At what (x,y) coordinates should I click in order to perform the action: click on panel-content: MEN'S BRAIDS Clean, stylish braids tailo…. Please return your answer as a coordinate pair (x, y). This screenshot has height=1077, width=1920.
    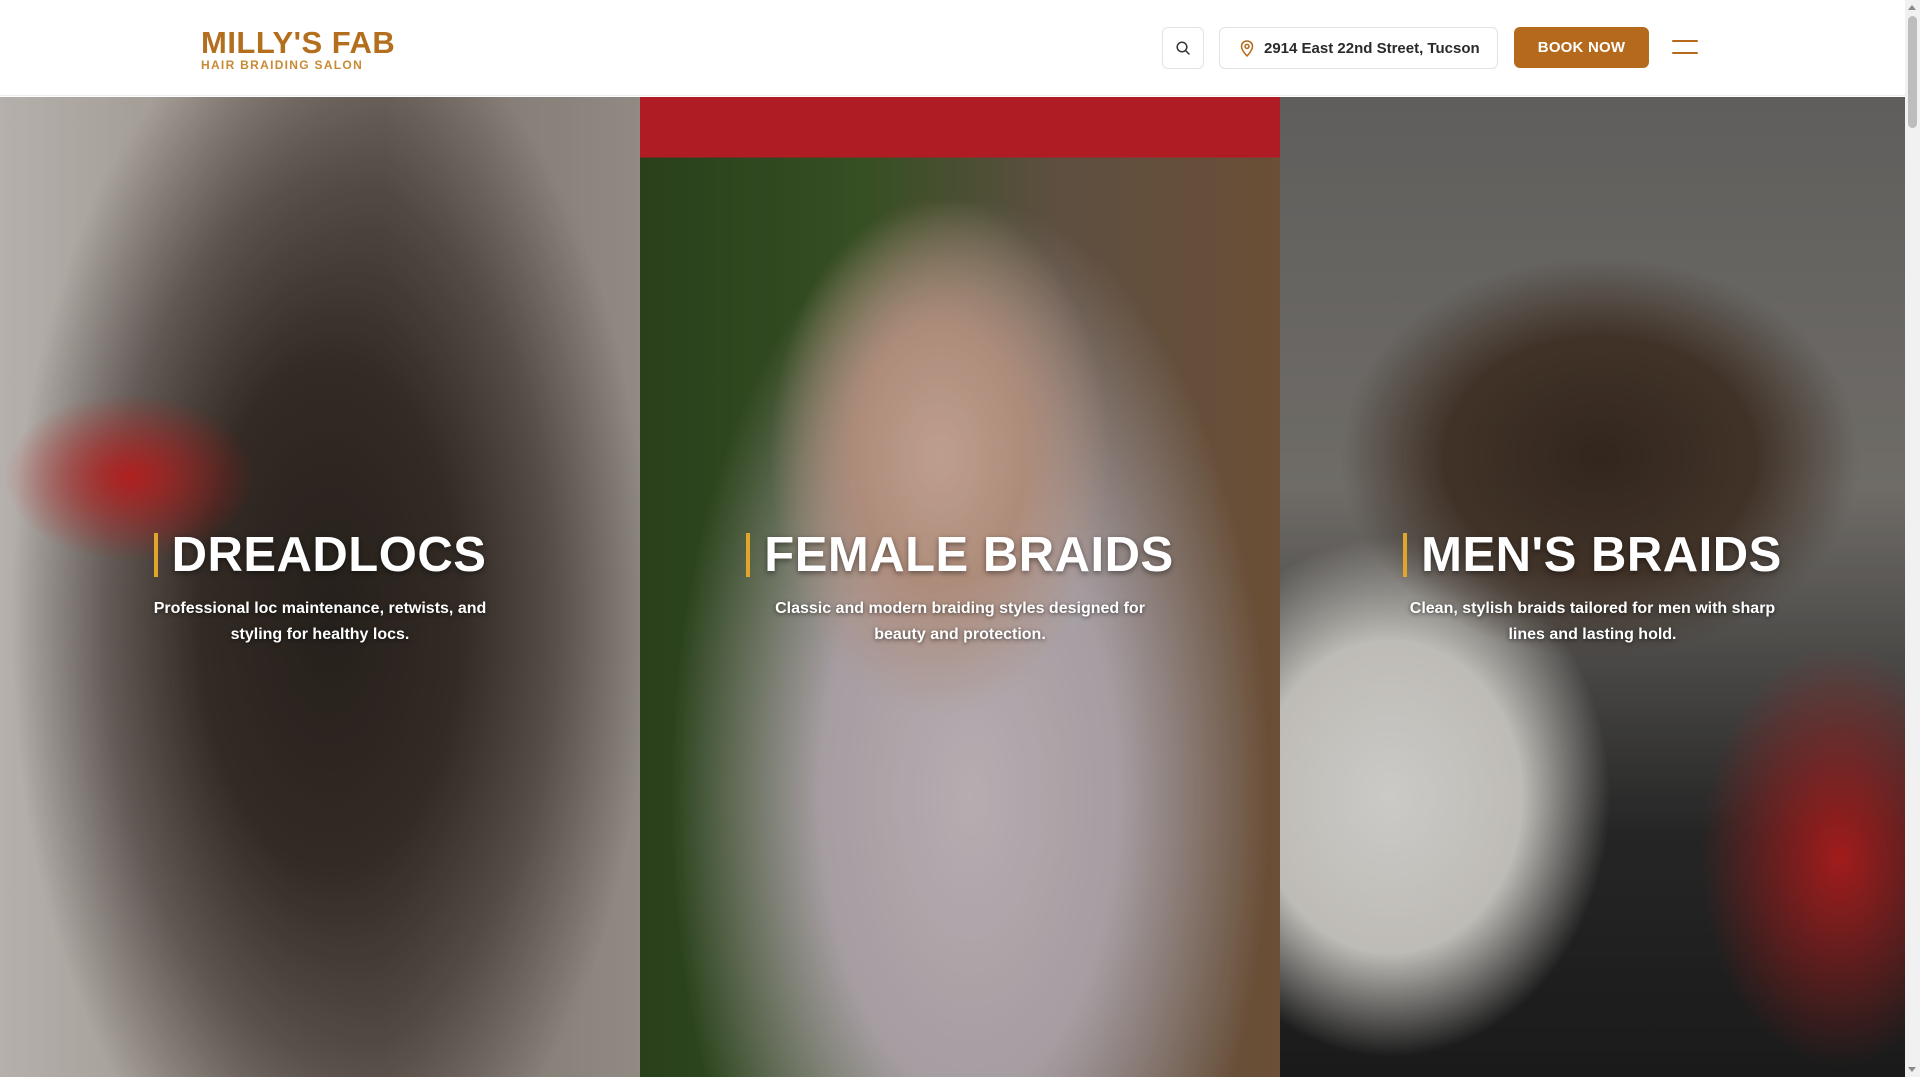
    Looking at the image, I should click on (1592, 589).